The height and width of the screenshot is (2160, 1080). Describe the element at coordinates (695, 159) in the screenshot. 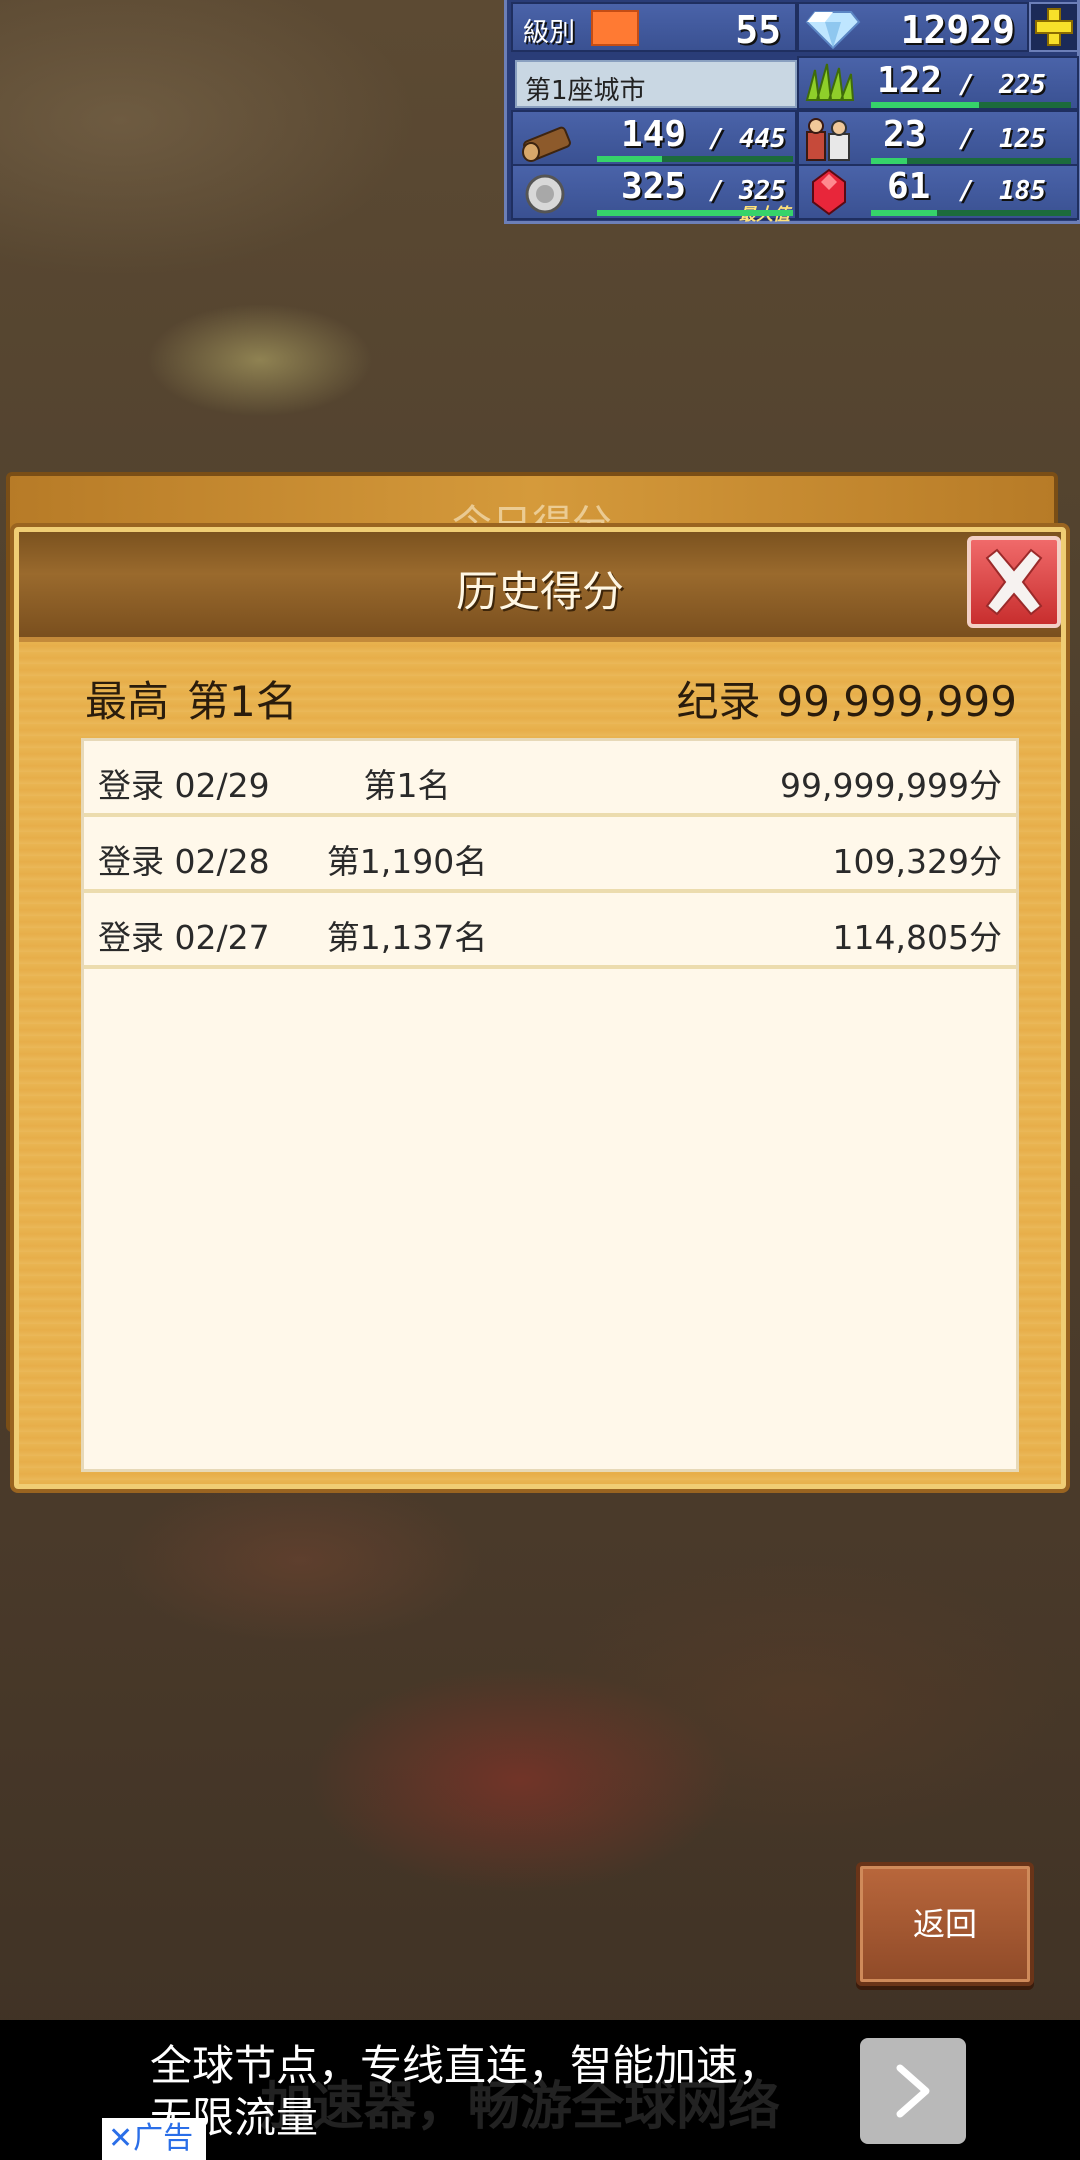

I see `wood-bar` at that location.